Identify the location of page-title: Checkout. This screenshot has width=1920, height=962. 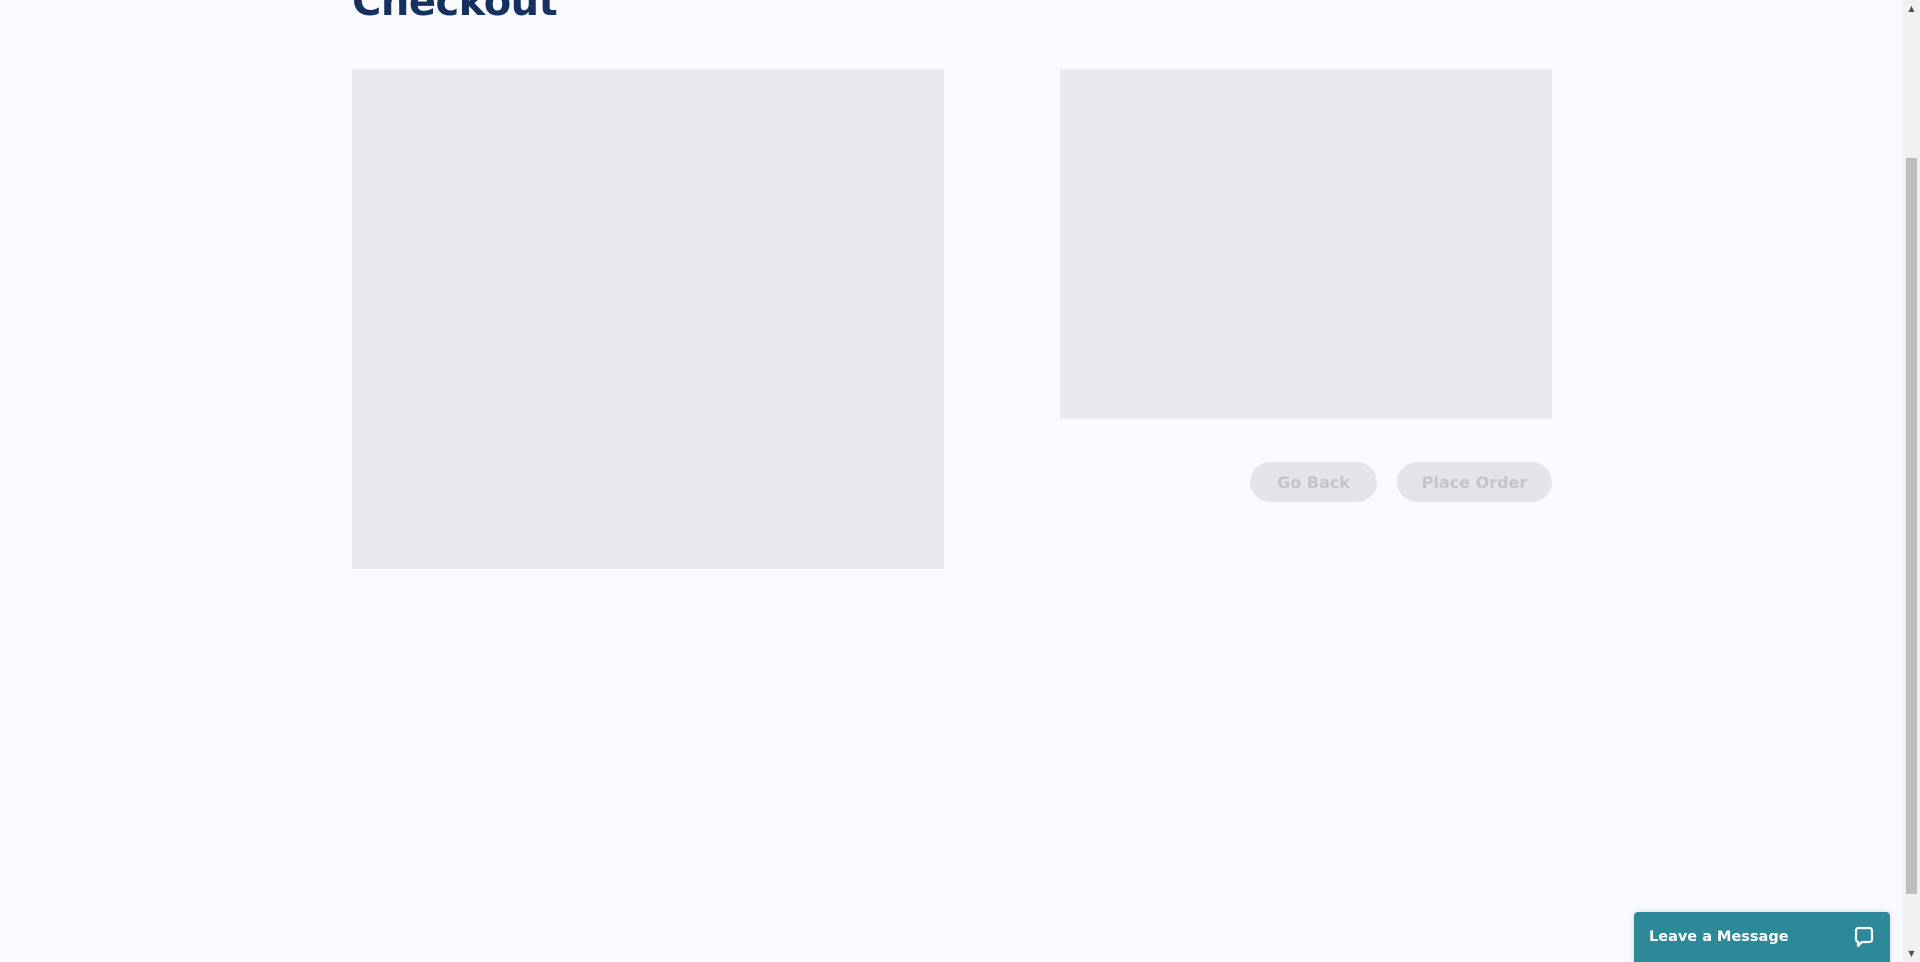
(455, 12).